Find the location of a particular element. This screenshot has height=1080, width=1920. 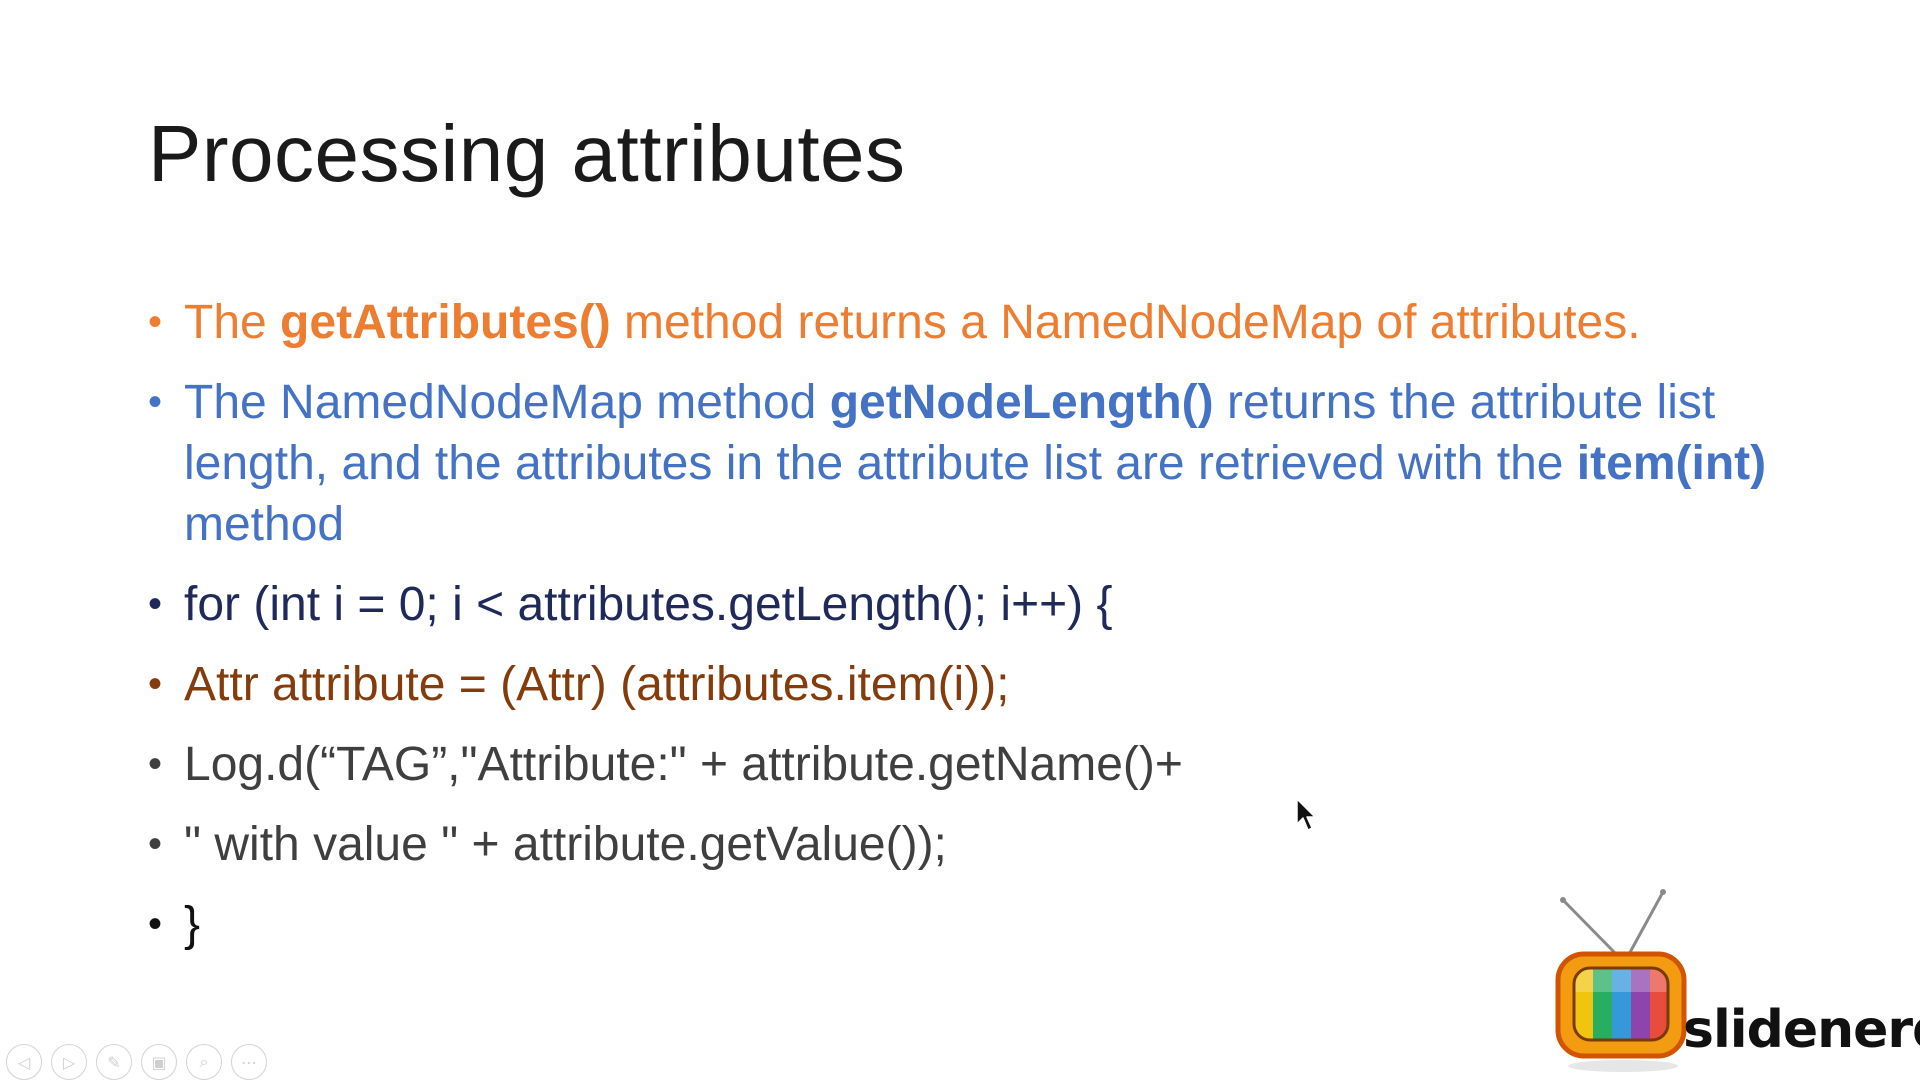

magnifier-icon: ⌕ is located at coordinates (204, 1061).